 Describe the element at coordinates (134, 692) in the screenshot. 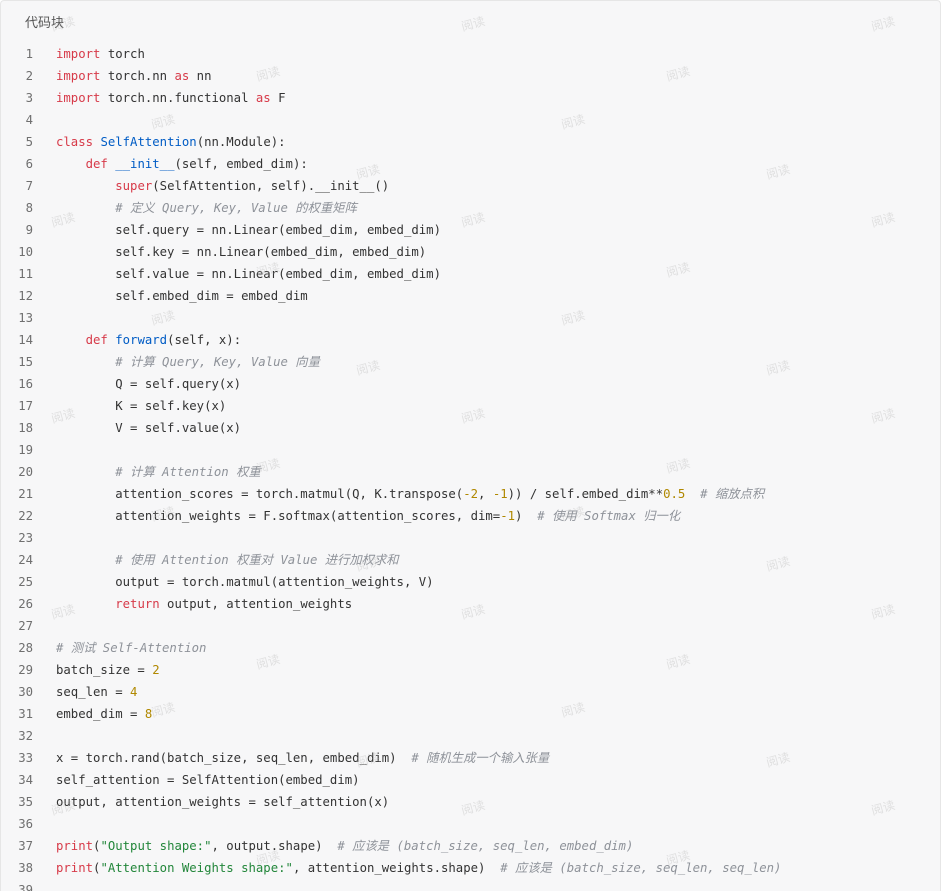

I see `code-token: 4` at that location.